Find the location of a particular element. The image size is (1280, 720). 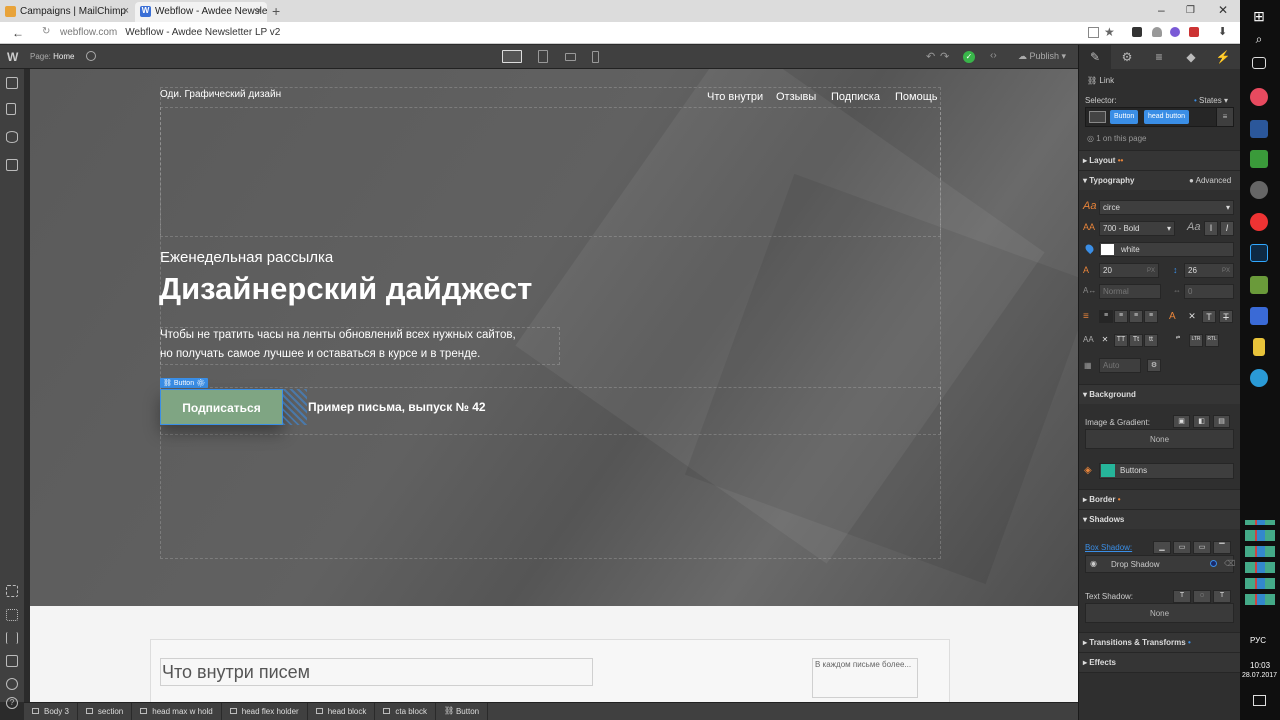

capitalize-case-icon: Tt is located at coordinates (1136, 340).